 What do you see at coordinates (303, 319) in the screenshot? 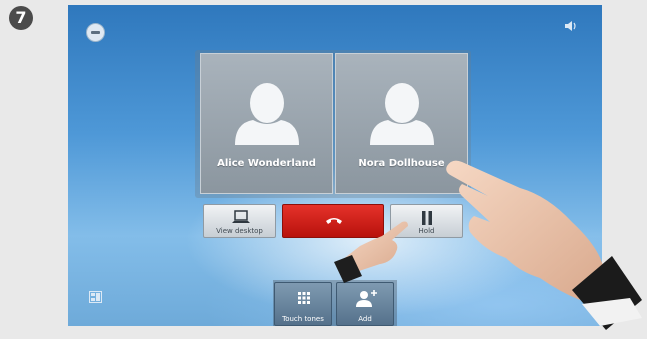
I see `touch-tones-label: Touch tones` at bounding box center [303, 319].